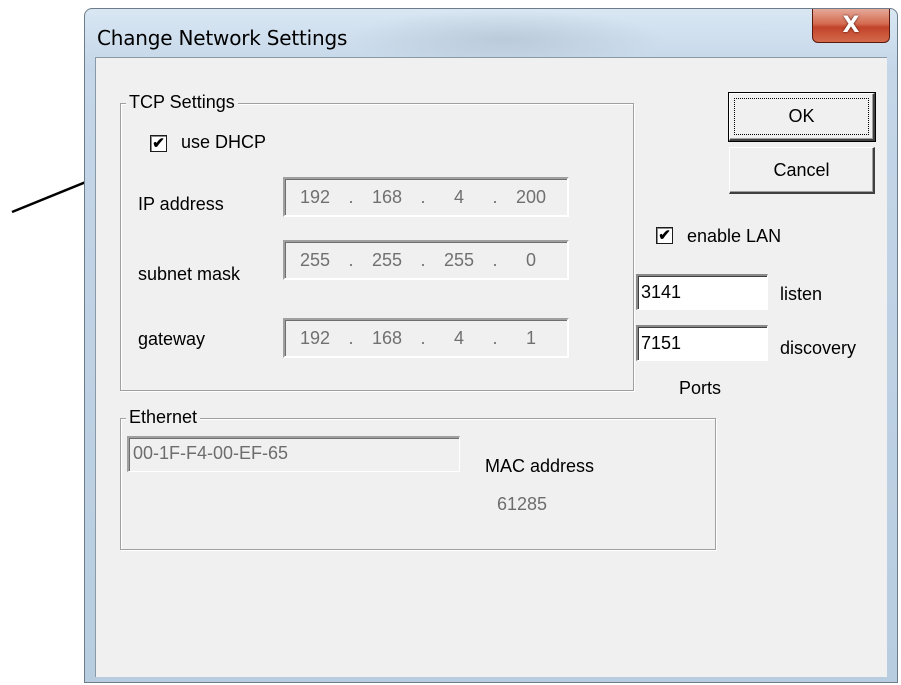 The height and width of the screenshot is (685, 901). Describe the element at coordinates (315, 337) in the screenshot. I see `gateway-octet-1: 192` at that location.